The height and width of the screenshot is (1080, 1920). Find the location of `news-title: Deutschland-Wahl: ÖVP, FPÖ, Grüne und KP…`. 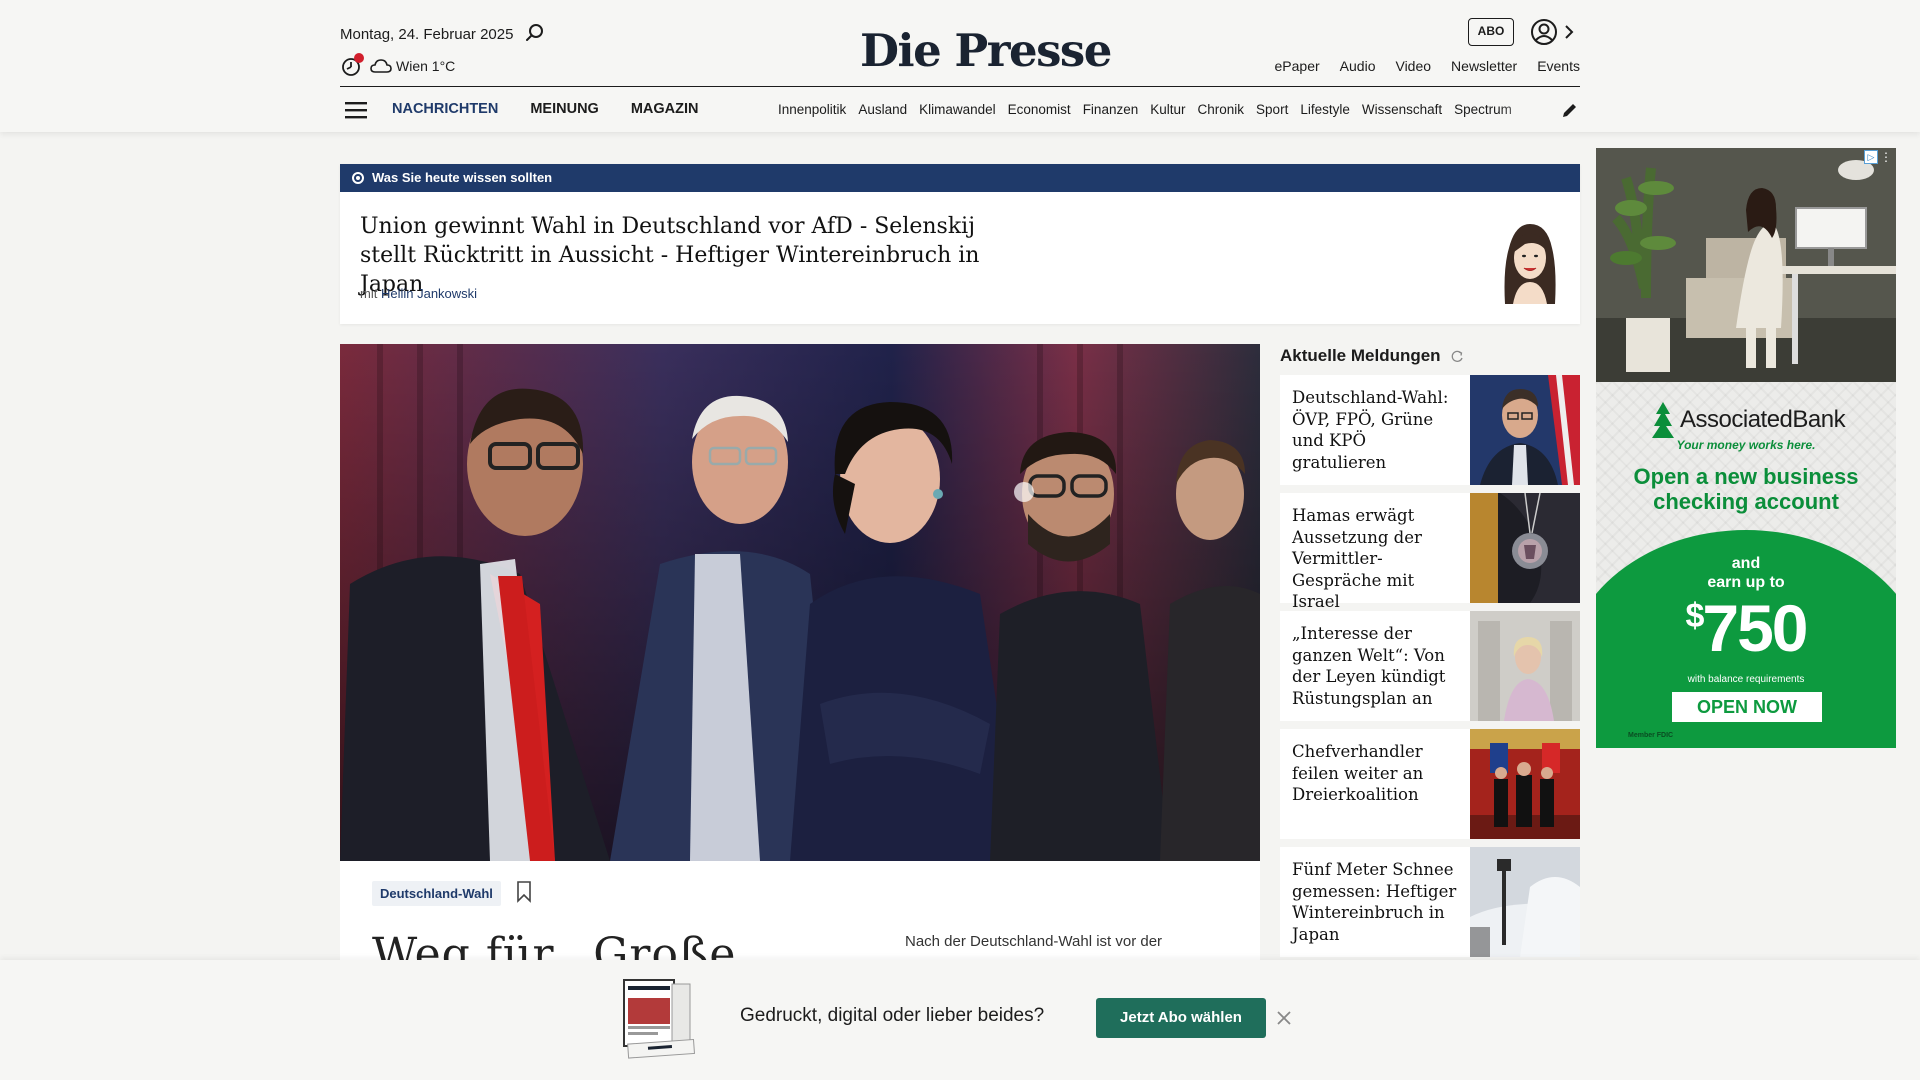

news-title: Deutschland-Wahl: ÖVP, FPÖ, Grüne und KP… is located at coordinates (1370, 430).